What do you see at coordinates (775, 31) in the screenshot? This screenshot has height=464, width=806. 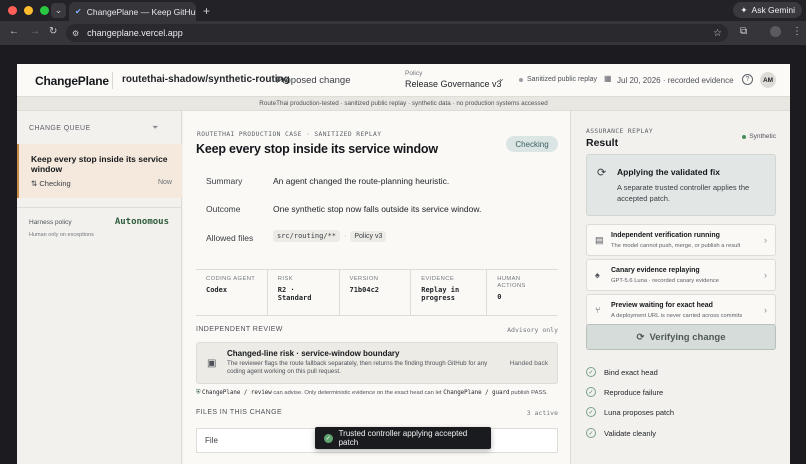 I see `profile-icon` at bounding box center [775, 31].